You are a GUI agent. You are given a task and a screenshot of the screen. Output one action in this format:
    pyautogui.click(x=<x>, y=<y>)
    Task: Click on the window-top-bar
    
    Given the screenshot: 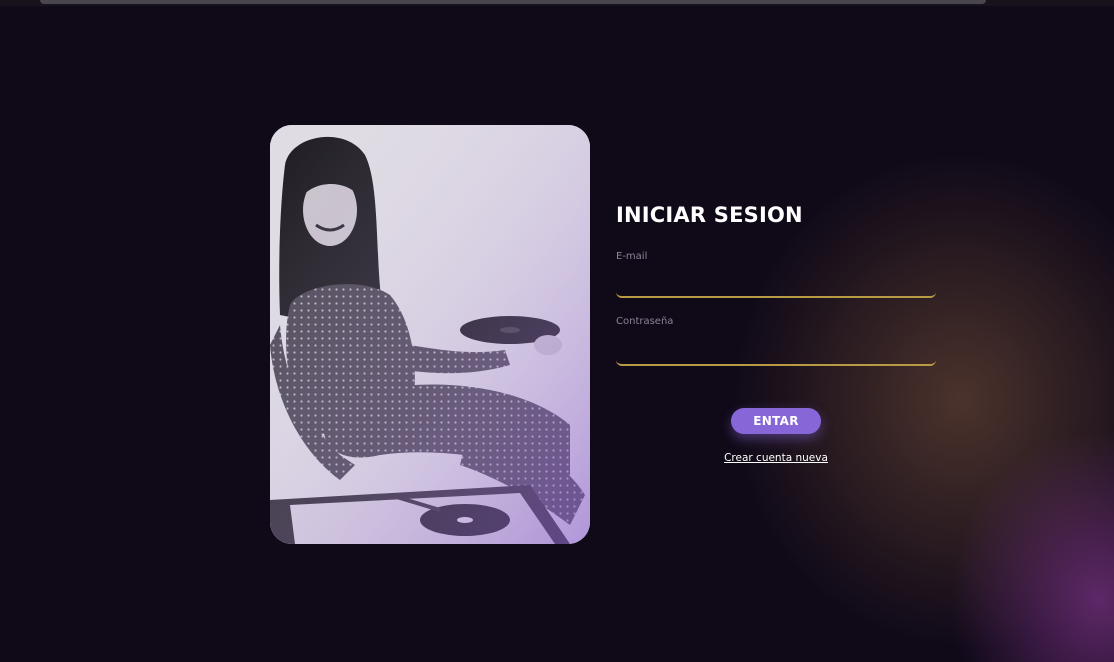 What is the action you would take?
    pyautogui.click(x=557, y=3)
    